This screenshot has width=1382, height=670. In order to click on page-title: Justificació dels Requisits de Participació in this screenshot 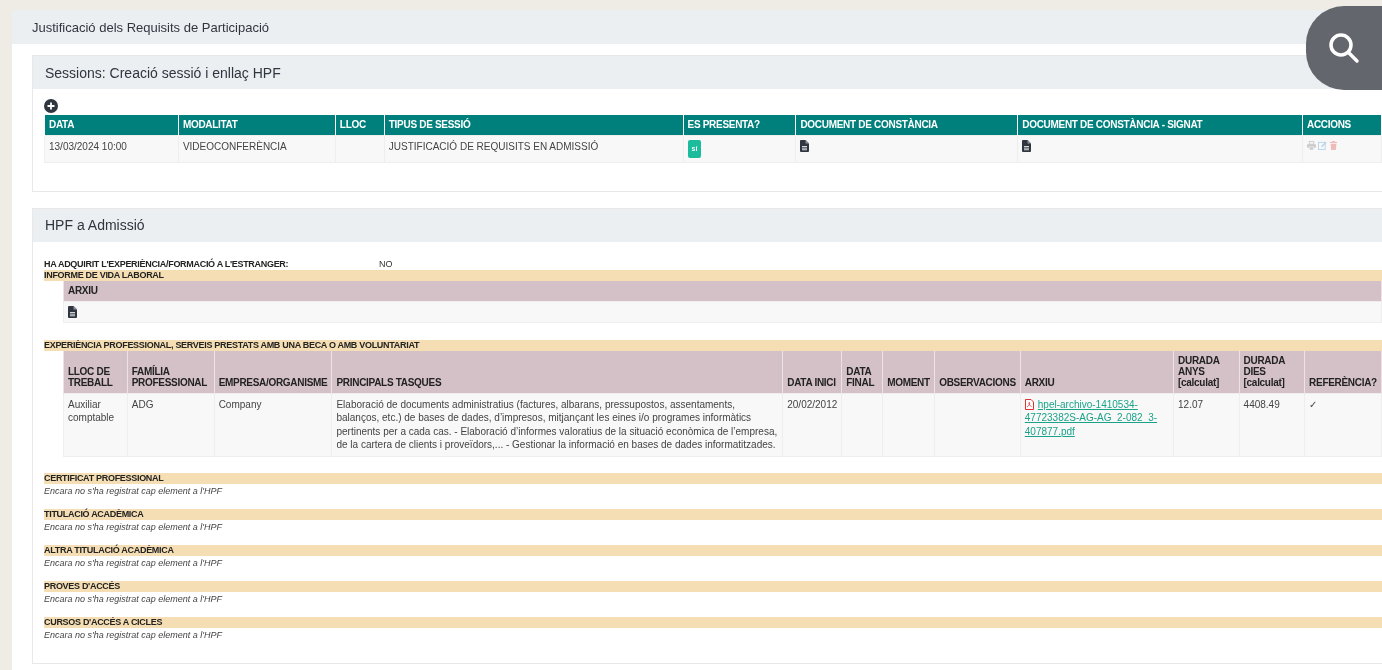, I will do `click(150, 27)`.